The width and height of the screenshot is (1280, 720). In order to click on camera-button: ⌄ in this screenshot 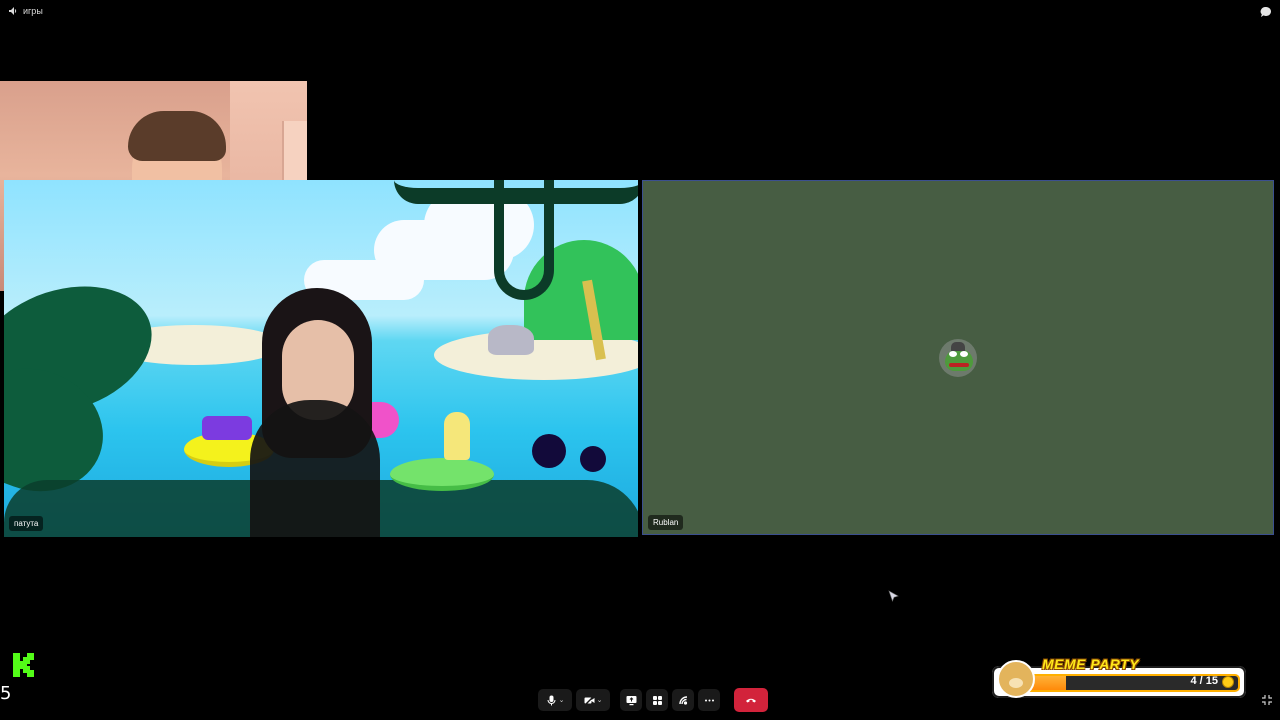, I will do `click(593, 700)`.